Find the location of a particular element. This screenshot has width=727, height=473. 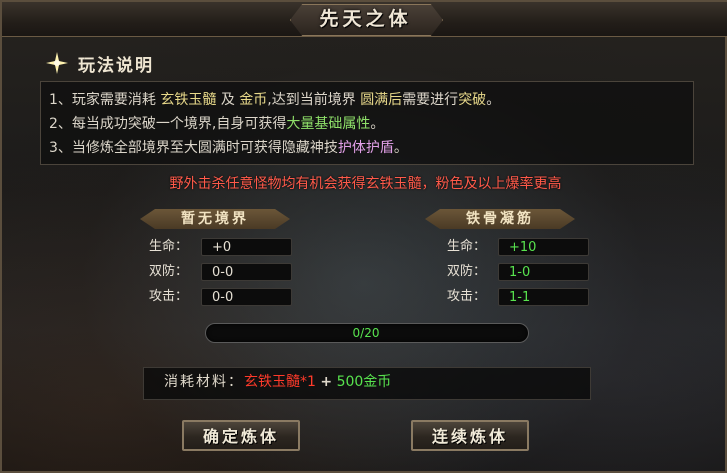

rule-2-end: 。 is located at coordinates (377, 124).